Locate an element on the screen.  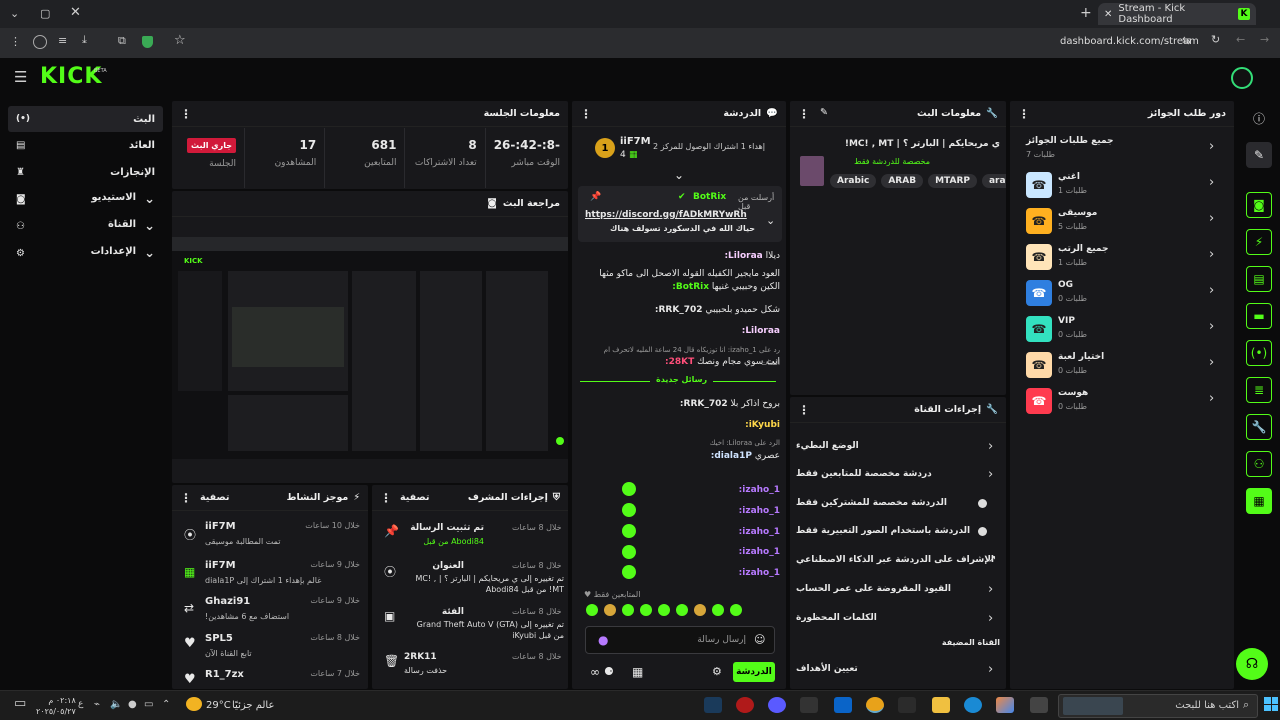
site-settings-icon: ⇆ is located at coordinates (1186, 40).